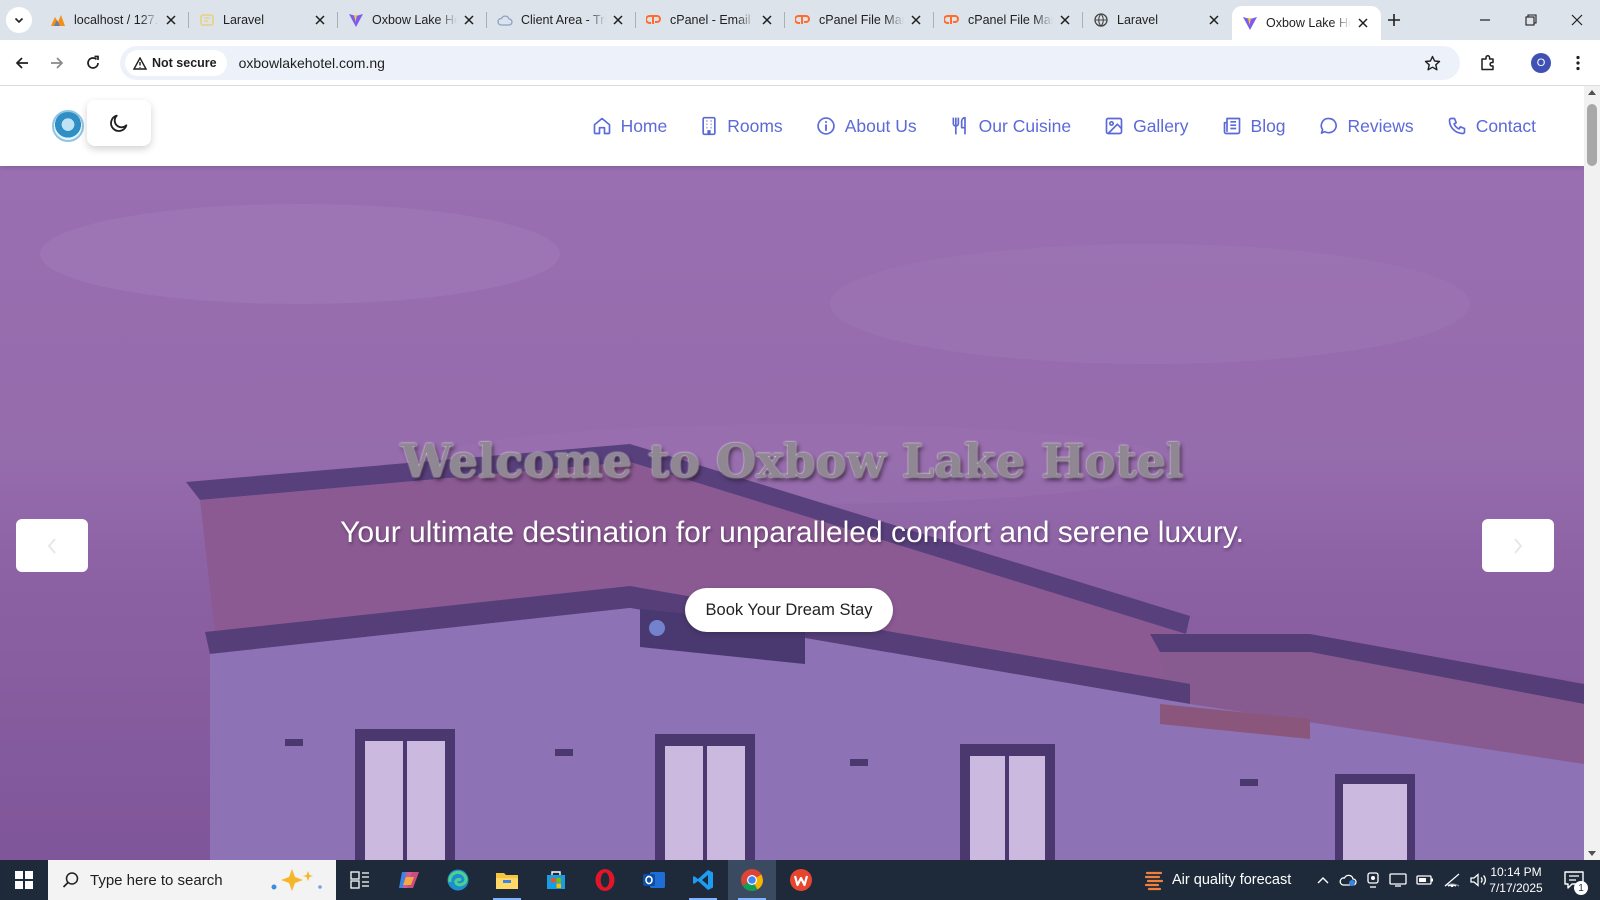  I want to click on microsoft-store-icon, so click(556, 880).